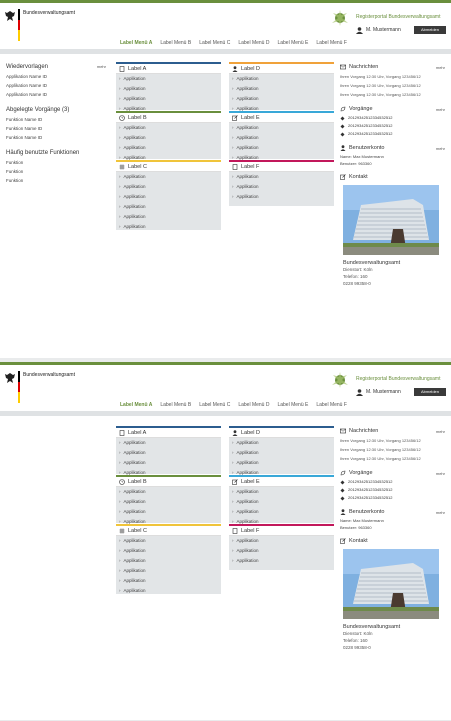 The width and height of the screenshot is (451, 721). Describe the element at coordinates (101, 67) in the screenshot. I see `wiedervorlagen-more-link: mehr` at that location.